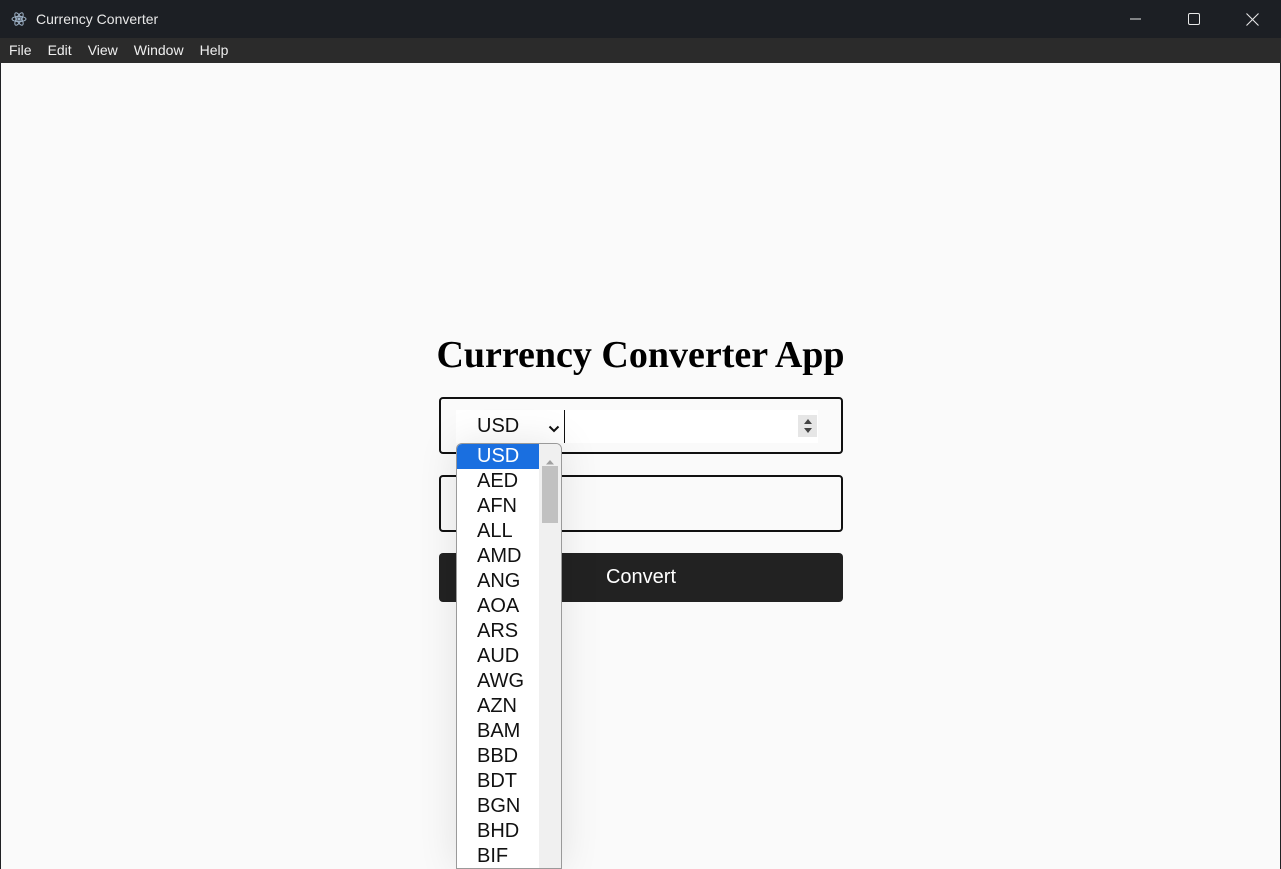  What do you see at coordinates (214, 50) in the screenshot?
I see `menu-help: Help` at bounding box center [214, 50].